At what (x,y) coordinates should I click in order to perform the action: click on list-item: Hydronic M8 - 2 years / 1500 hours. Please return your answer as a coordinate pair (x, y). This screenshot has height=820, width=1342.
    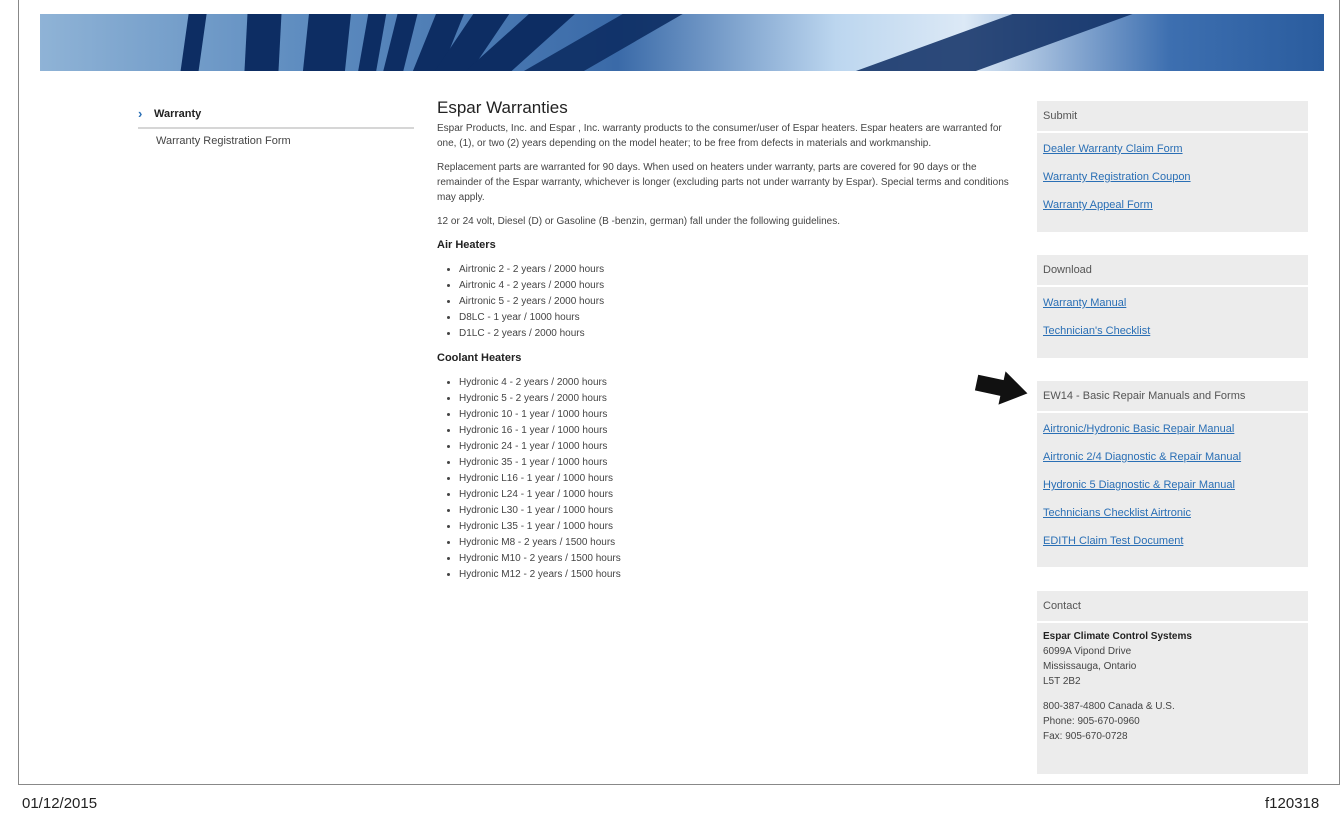
    Looking at the image, I should click on (738, 543).